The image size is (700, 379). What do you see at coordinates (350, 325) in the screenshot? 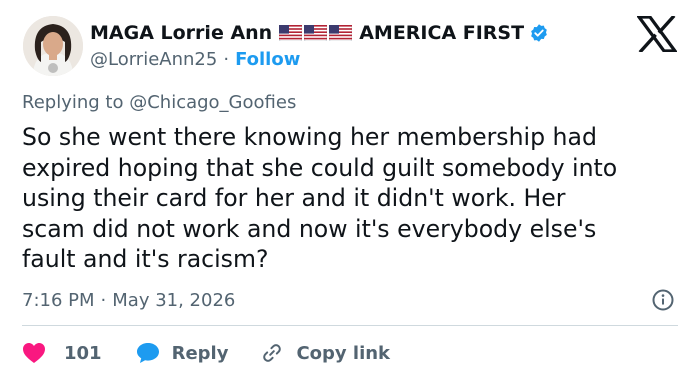
I see `divider` at bounding box center [350, 325].